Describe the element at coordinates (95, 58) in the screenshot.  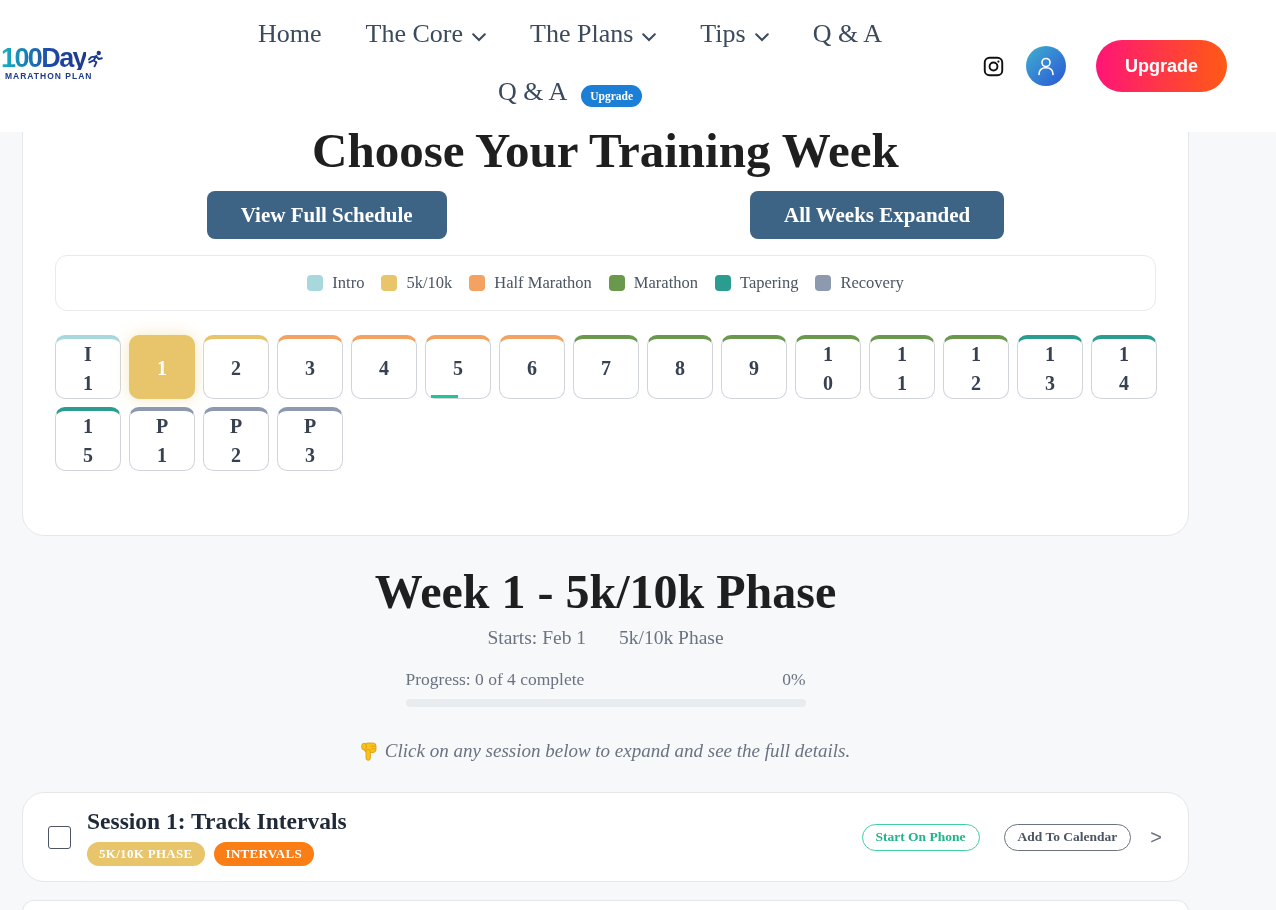
I see `runner-icon` at that location.